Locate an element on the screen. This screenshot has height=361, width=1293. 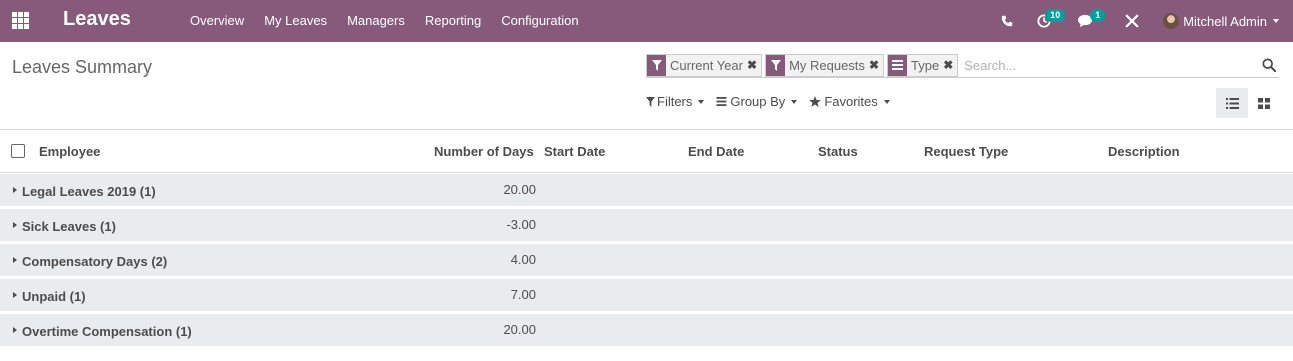
tools-icon is located at coordinates (1132, 21).